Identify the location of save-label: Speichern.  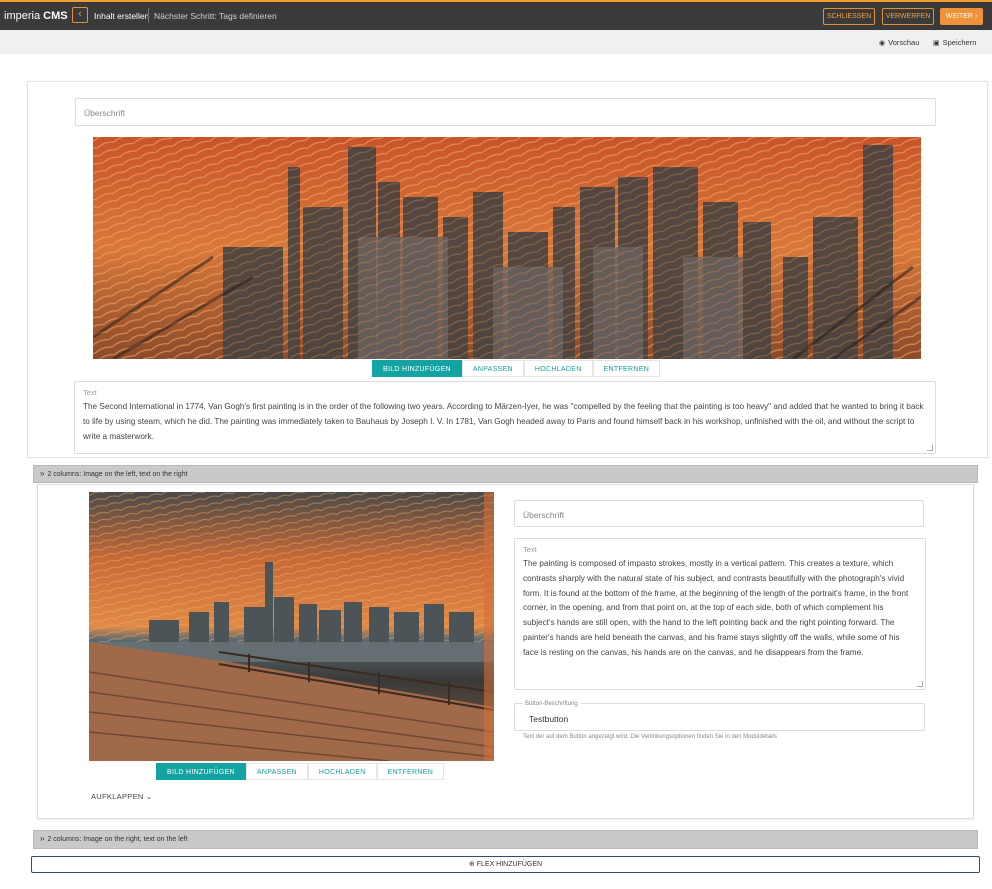
(959, 42).